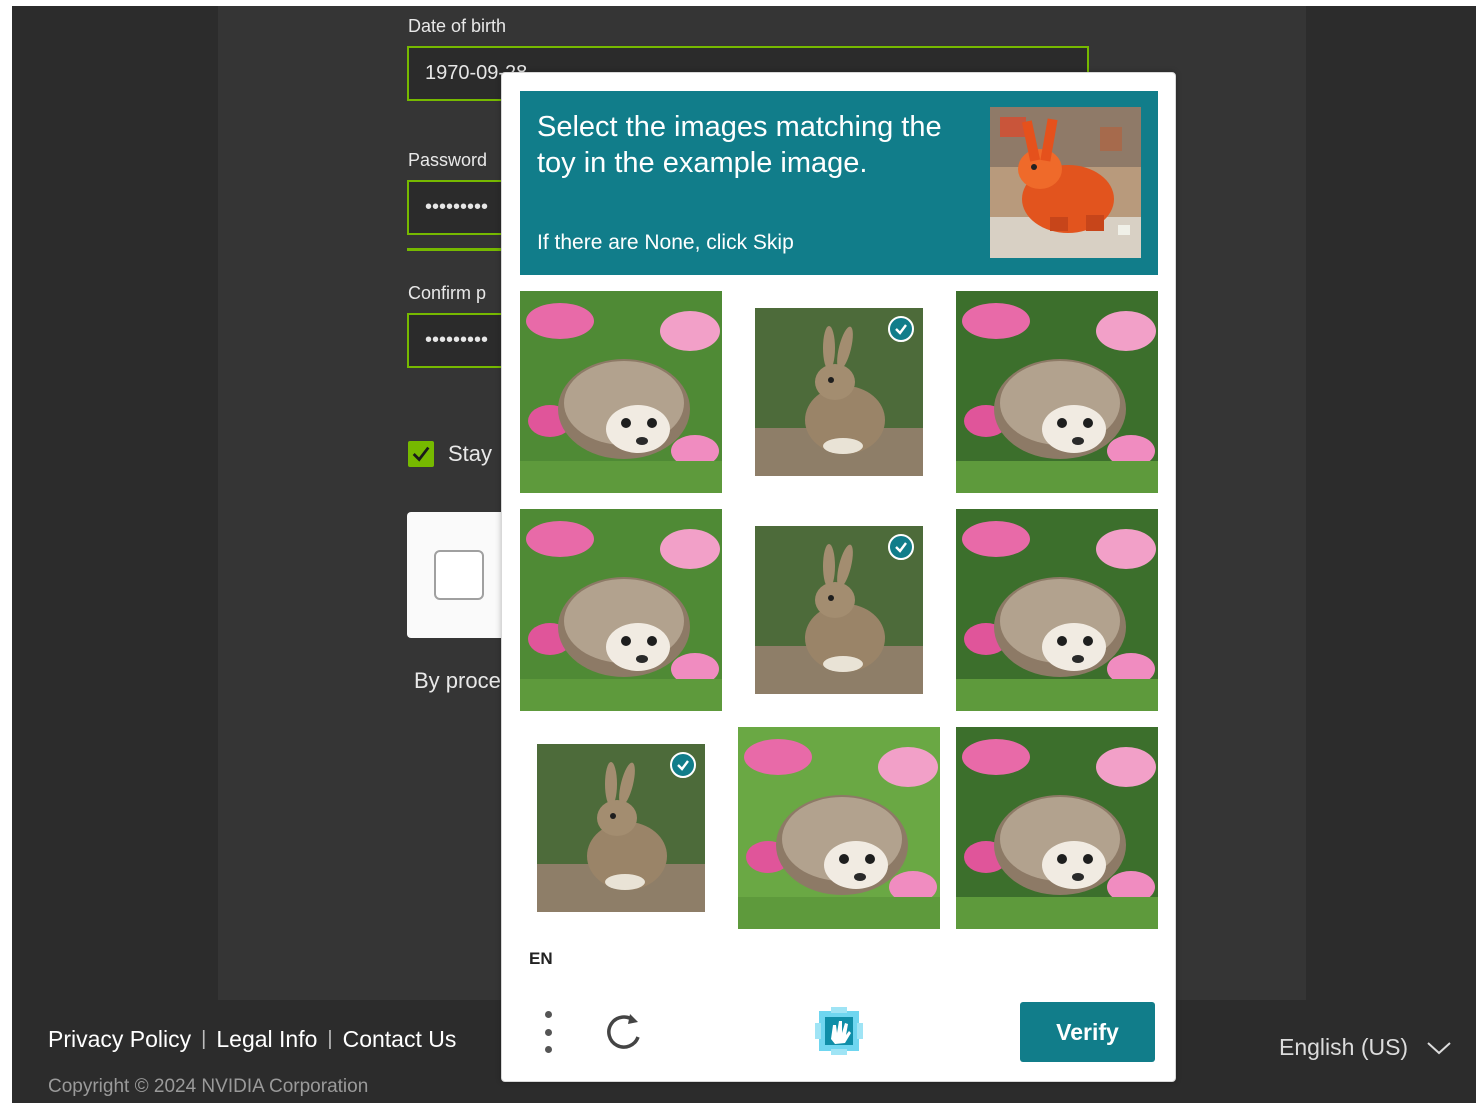 The height and width of the screenshot is (1103, 1476). I want to click on language-label: English (US), so click(1344, 1047).